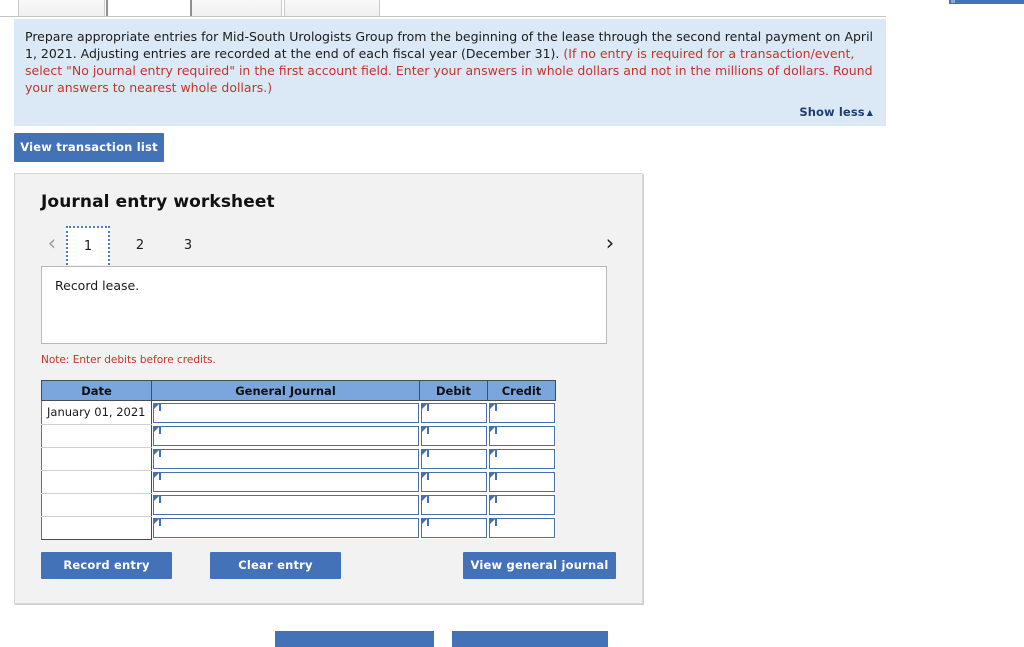 The height and width of the screenshot is (647, 1024). What do you see at coordinates (953, 1) in the screenshot?
I see `top-right-action-button-edge` at bounding box center [953, 1].